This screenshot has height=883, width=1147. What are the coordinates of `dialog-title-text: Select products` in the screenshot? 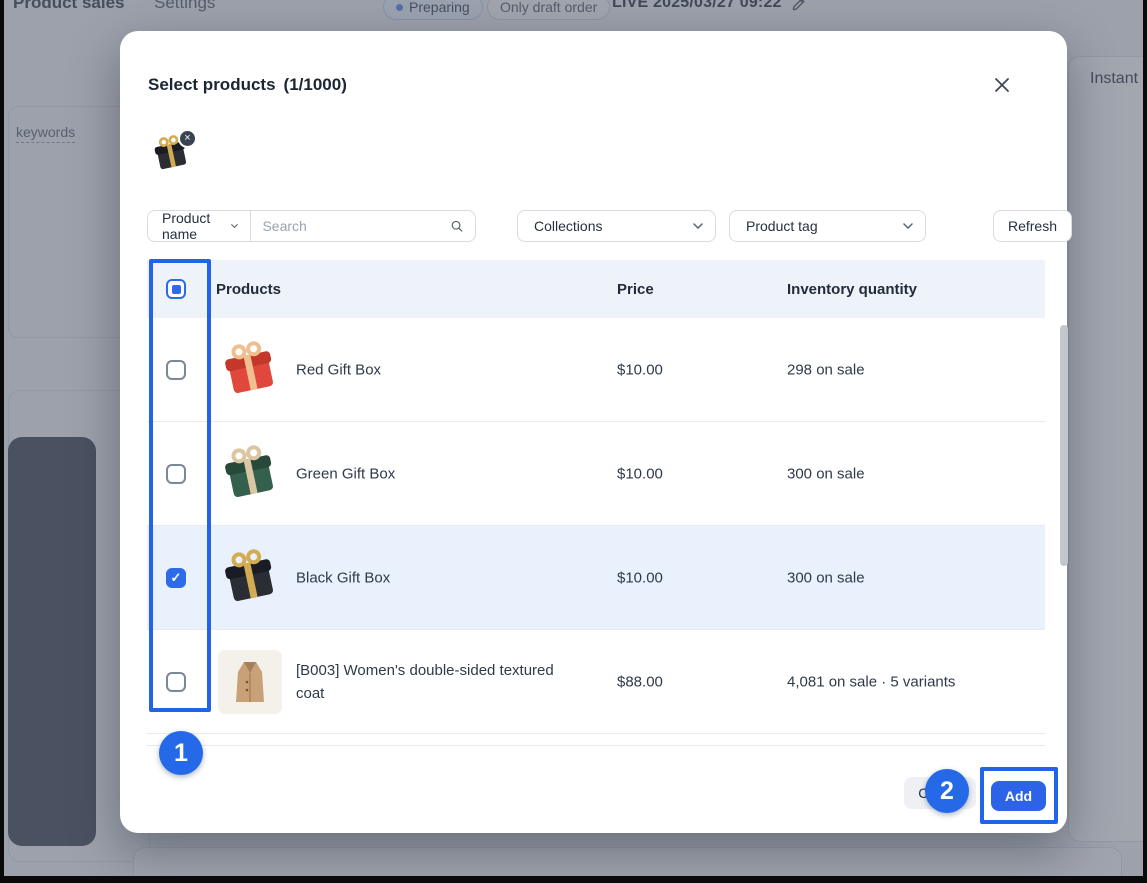 It's located at (212, 84).